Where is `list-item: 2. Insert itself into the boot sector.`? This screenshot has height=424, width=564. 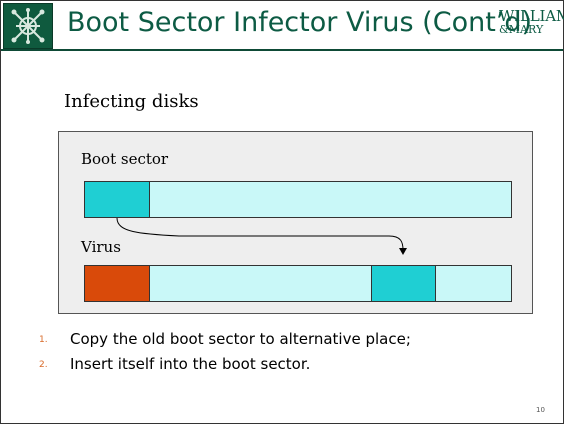 list-item: 2. Insert itself into the boot sector. is located at coordinates (279, 366).